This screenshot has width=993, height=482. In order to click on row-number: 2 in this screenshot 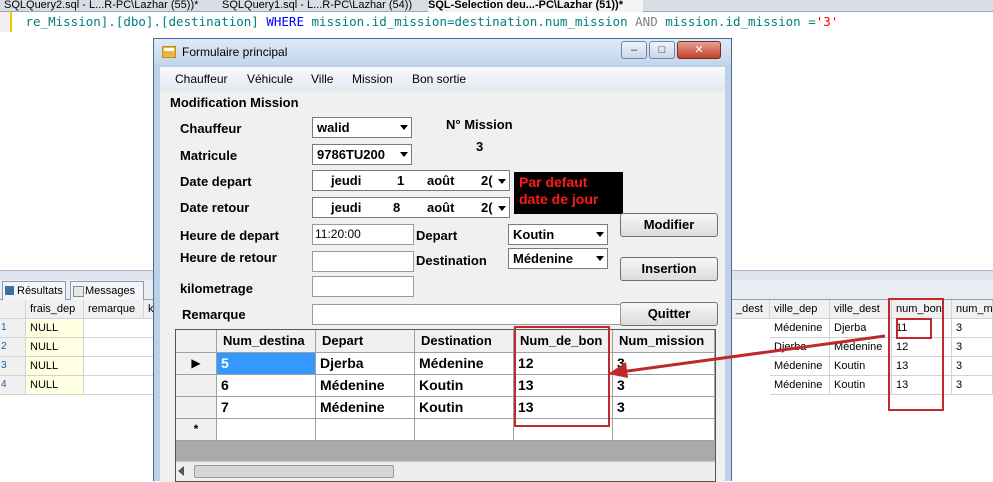, I will do `click(13, 347)`.